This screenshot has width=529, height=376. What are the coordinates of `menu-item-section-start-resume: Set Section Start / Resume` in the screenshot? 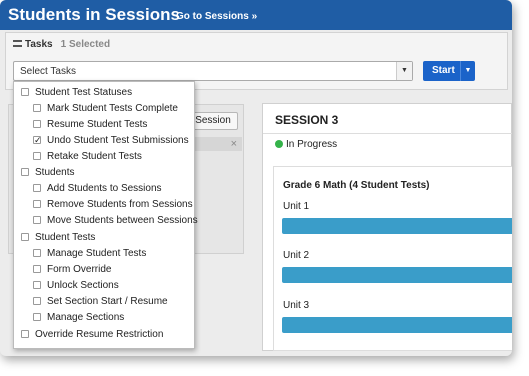 It's located at (100, 301).